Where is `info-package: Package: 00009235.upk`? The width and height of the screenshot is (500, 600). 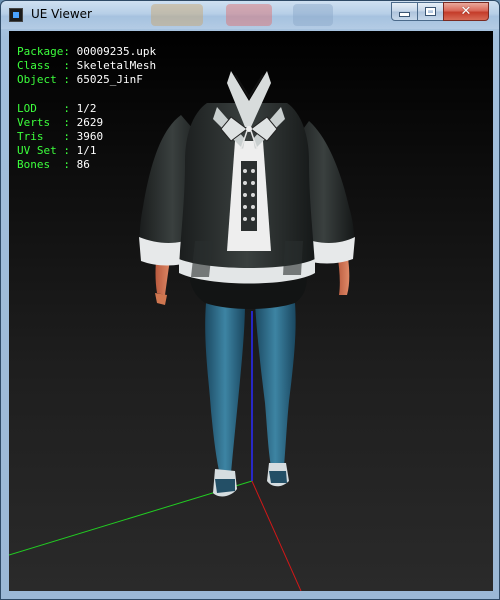
info-package: Package: 00009235.upk is located at coordinates (86, 52).